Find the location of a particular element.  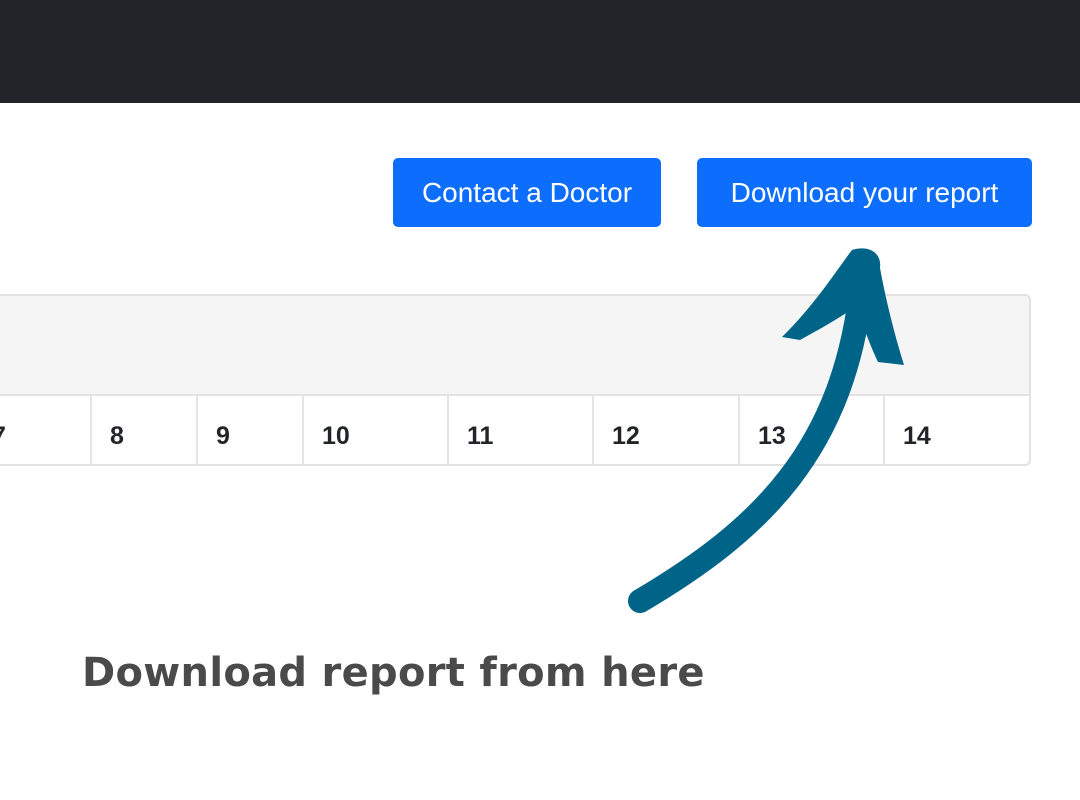

day-cell: 8 is located at coordinates (145, 430).